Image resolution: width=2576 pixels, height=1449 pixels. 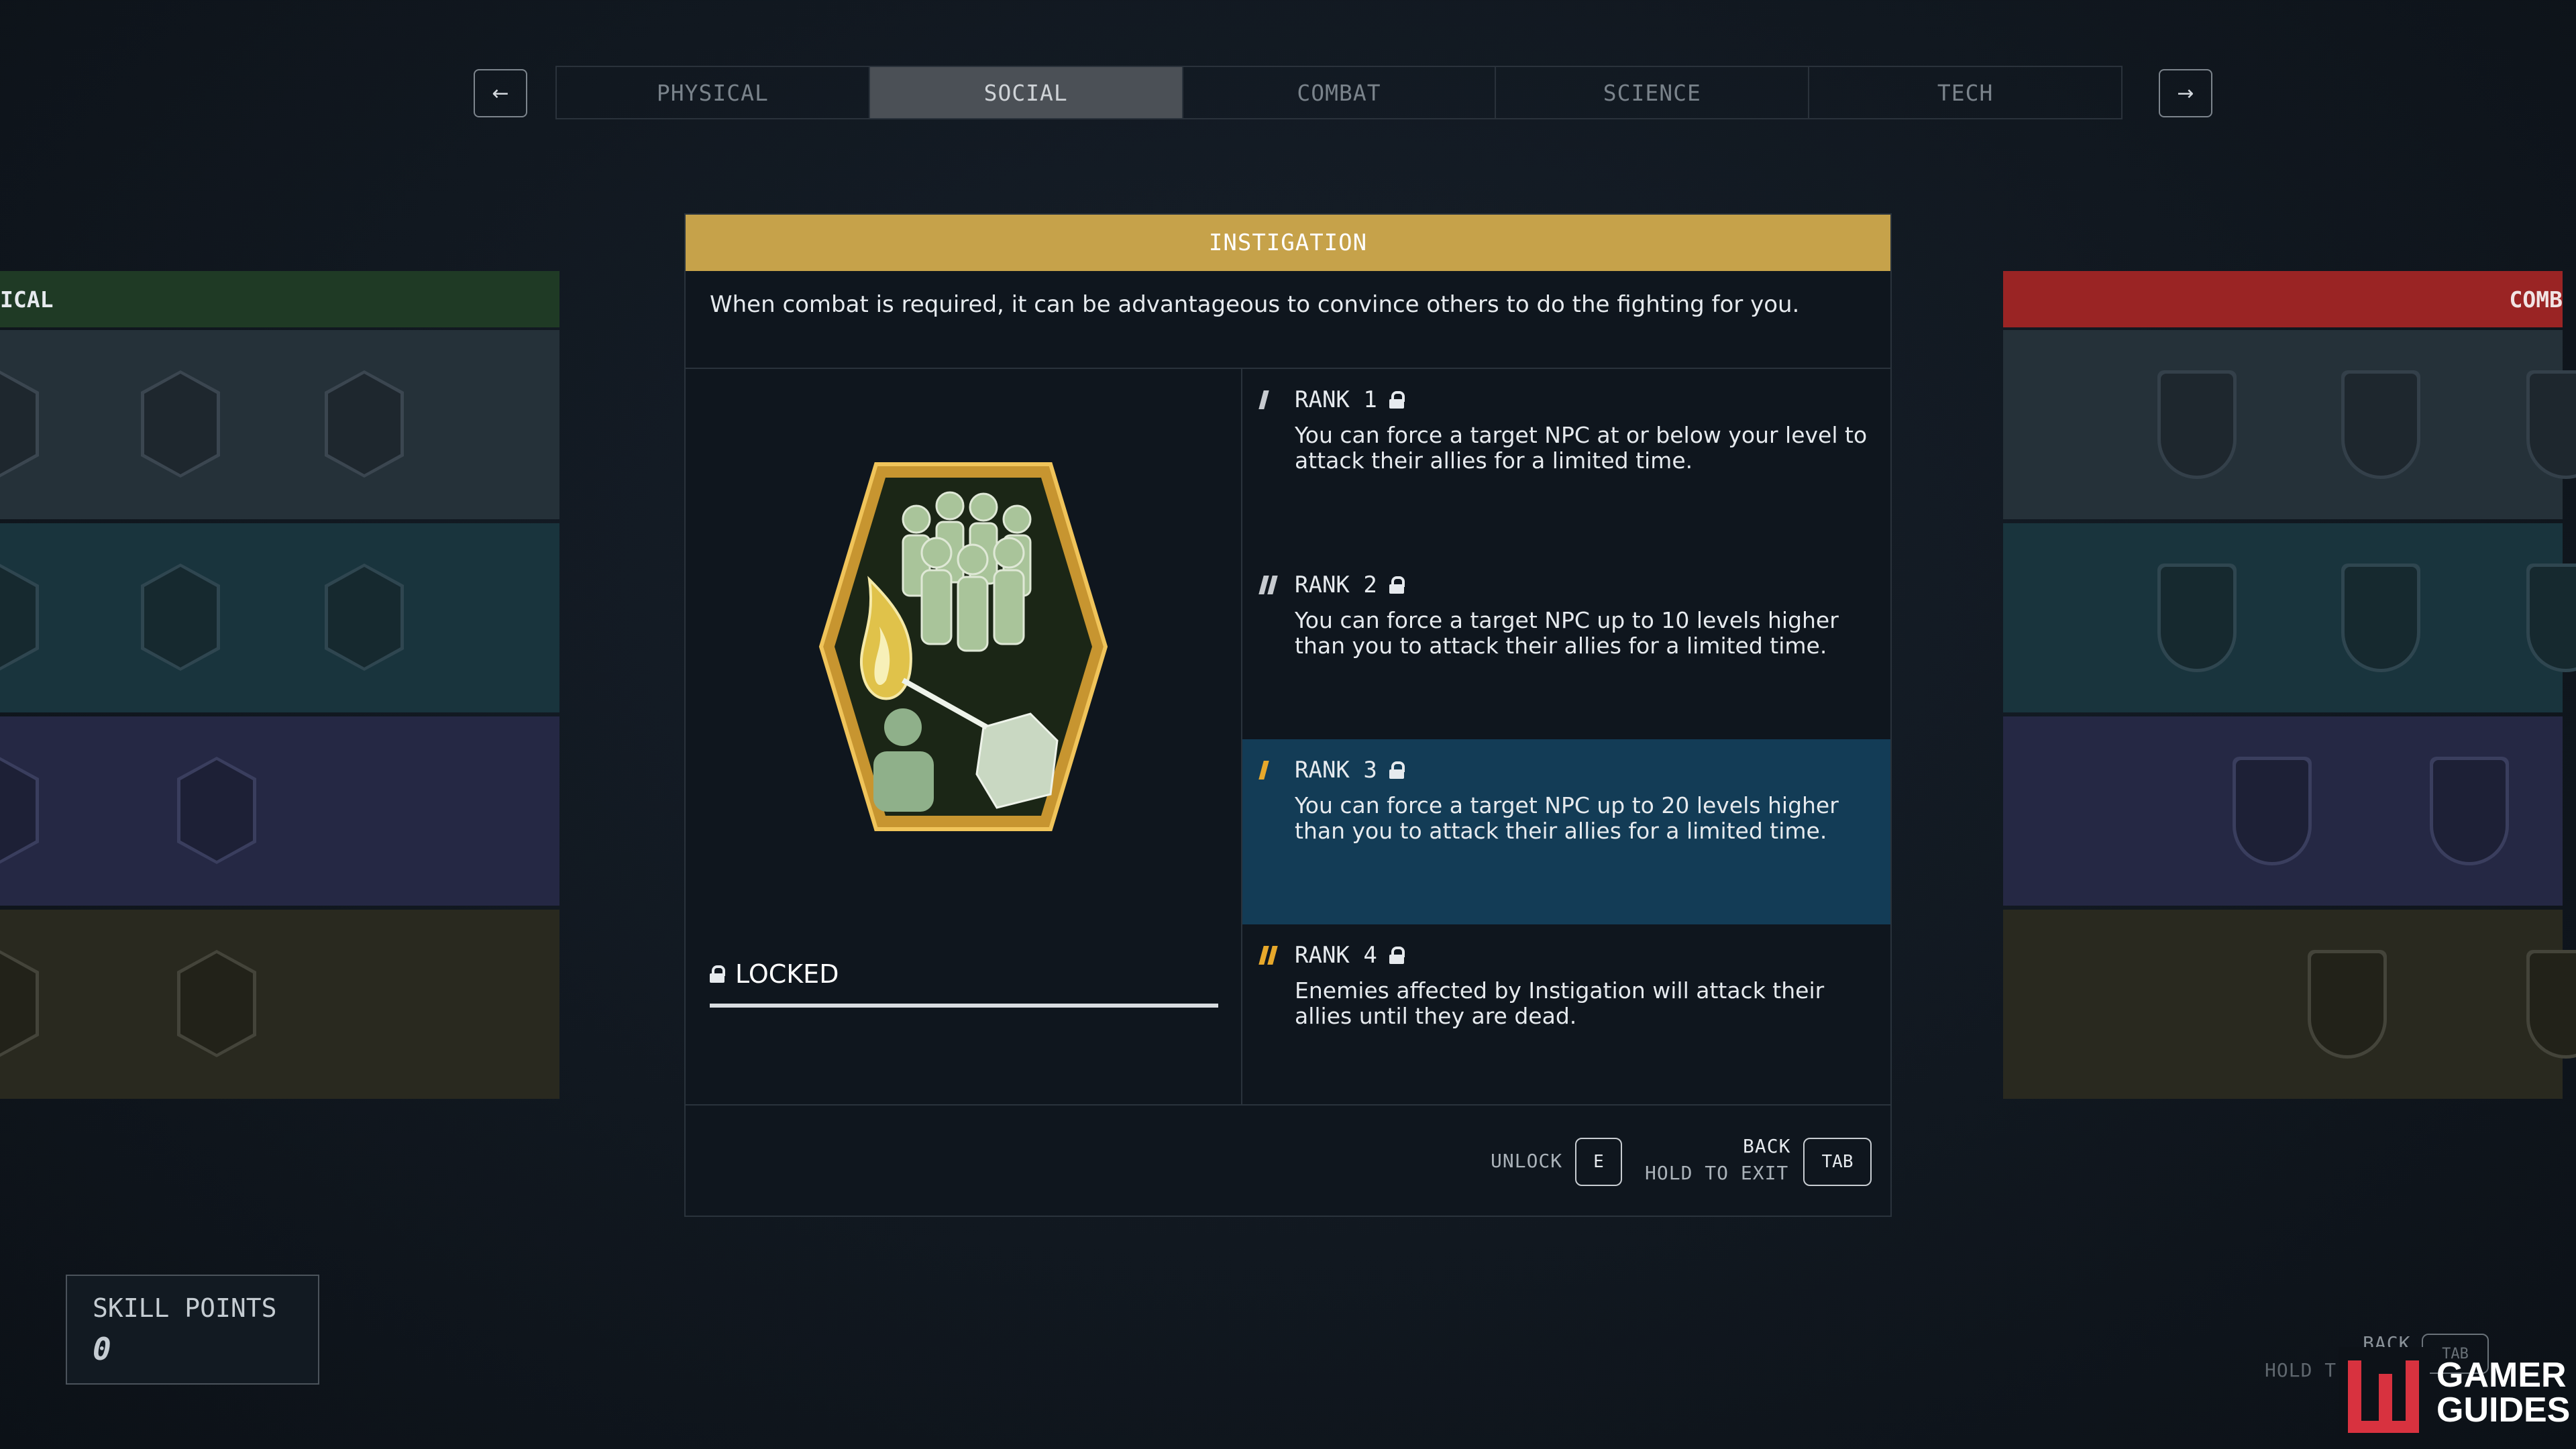 I want to click on rank-label: RANK 3, so click(x=1336, y=770).